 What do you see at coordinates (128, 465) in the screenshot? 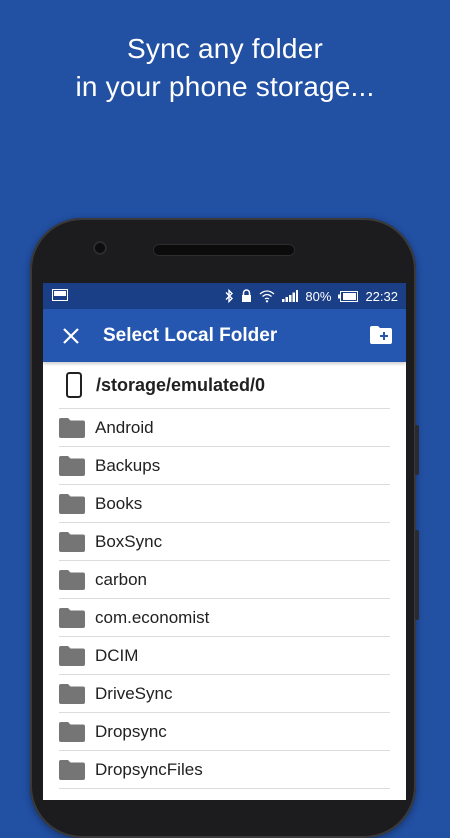
I see `folder-name: Backups` at bounding box center [128, 465].